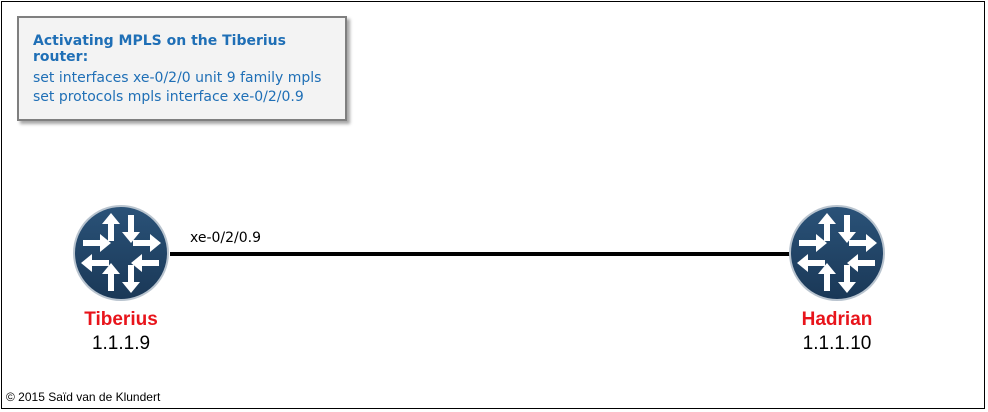 The image size is (988, 412). I want to click on note-command: set protocols mpls interface xe-0/2/0.9, so click(168, 97).